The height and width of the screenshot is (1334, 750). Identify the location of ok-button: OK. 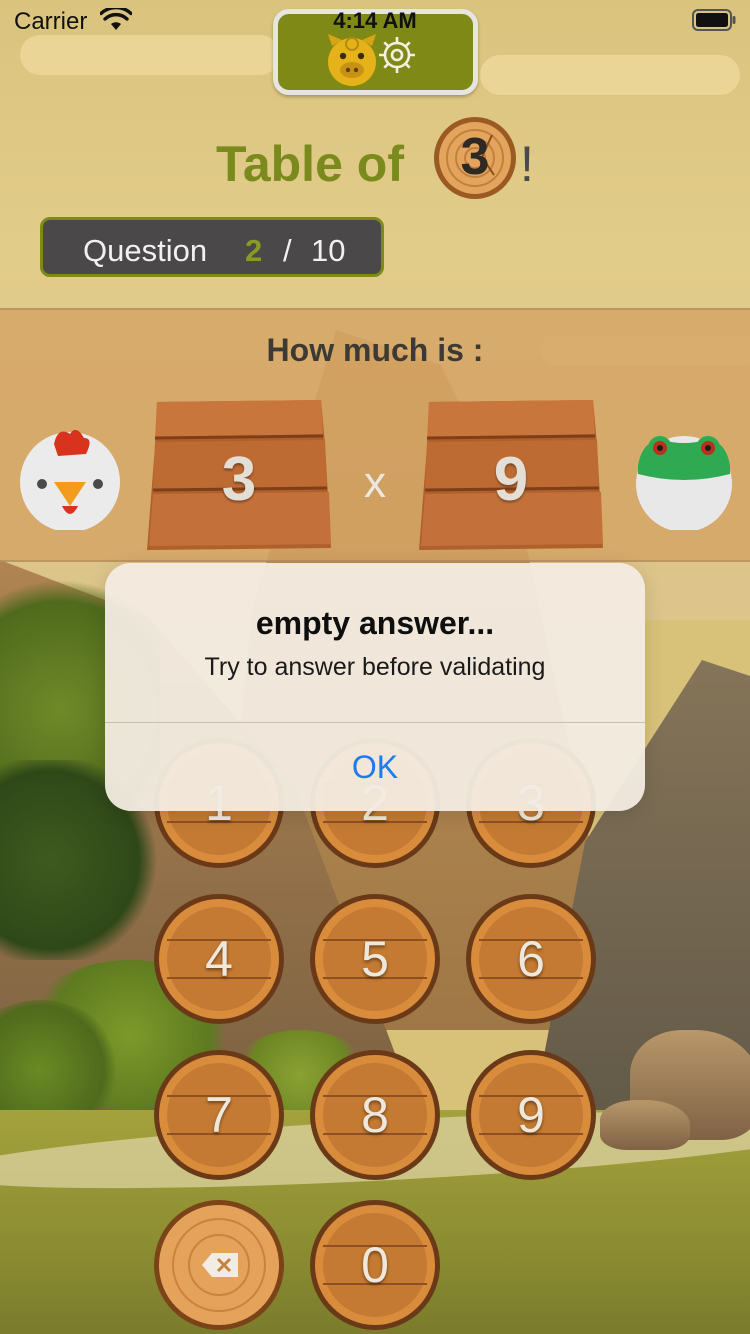
(375, 767).